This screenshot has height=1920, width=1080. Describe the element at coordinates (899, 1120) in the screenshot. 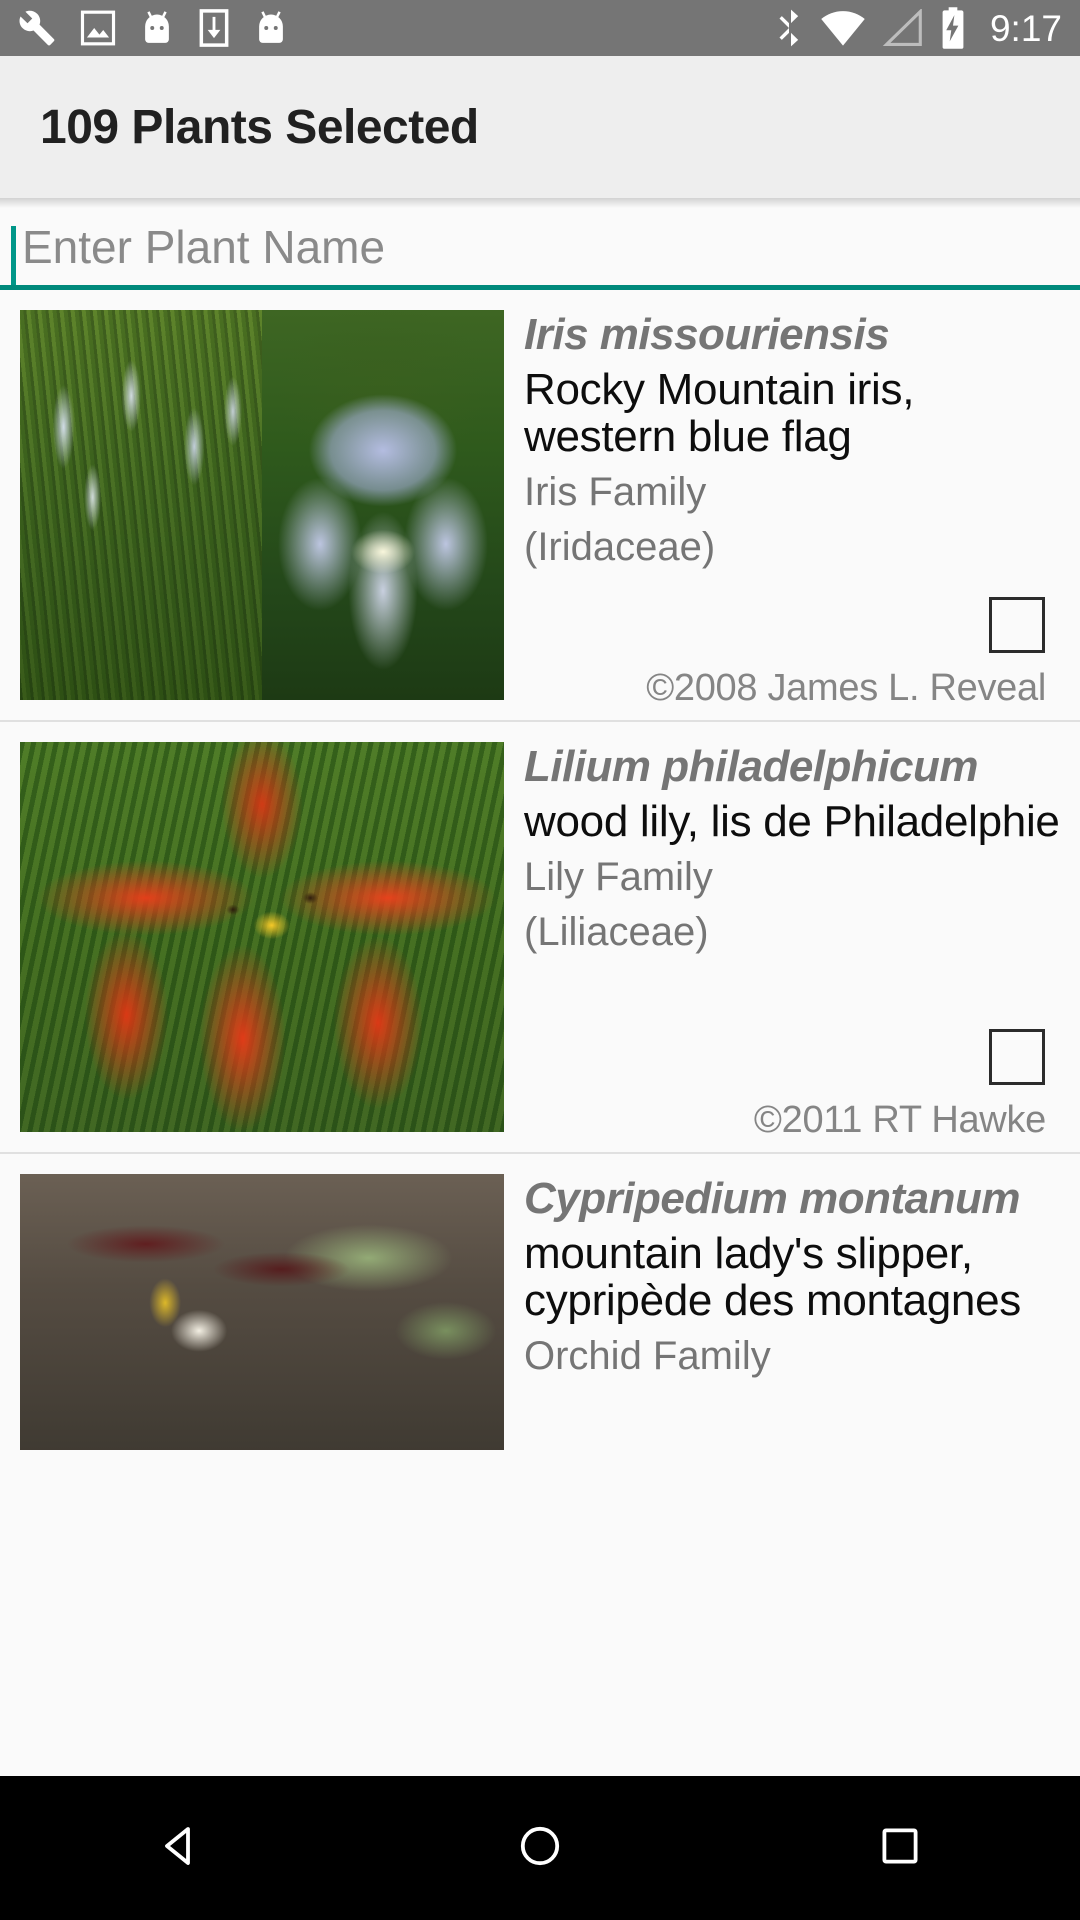

I see `photo-credit: ©2011 RT Hawke` at that location.